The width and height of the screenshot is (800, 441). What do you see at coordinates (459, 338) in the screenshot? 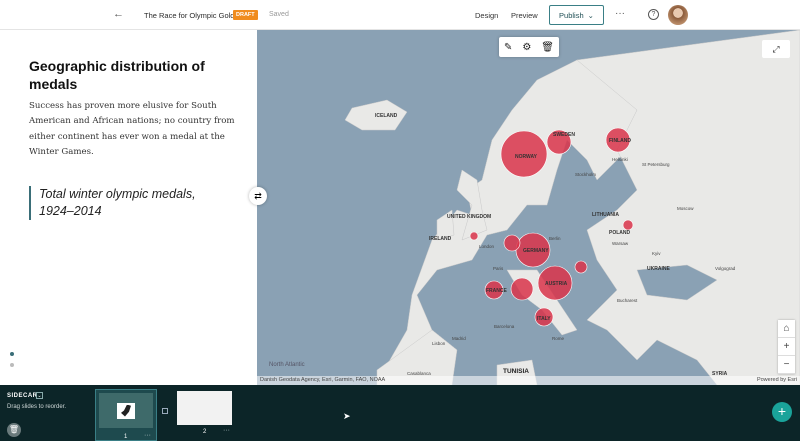
I see `svg-text: Madrid` at bounding box center [459, 338].